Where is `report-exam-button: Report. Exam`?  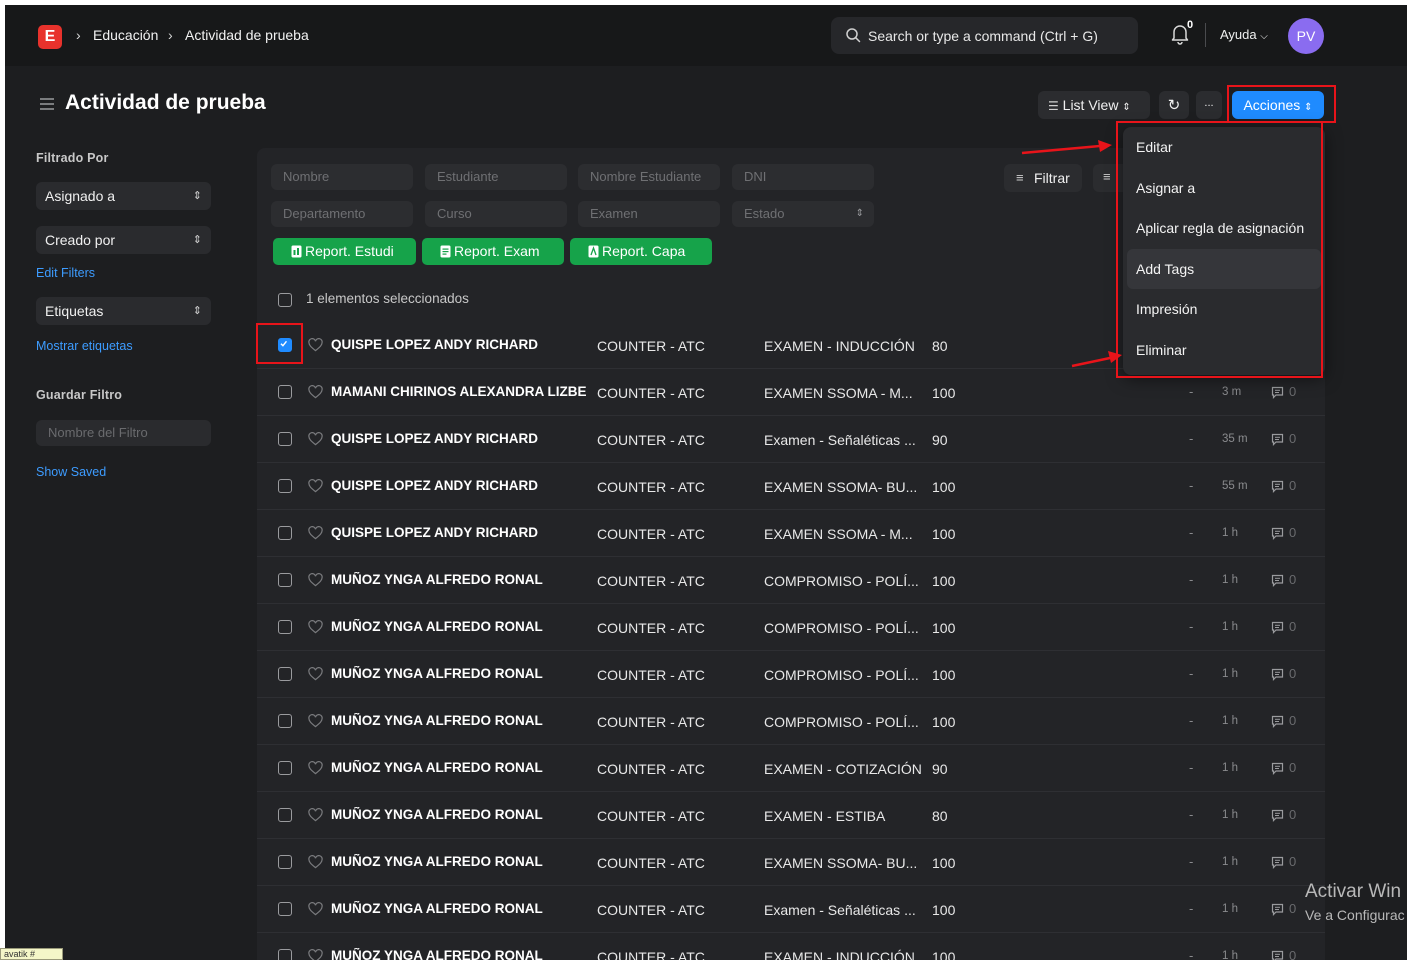 report-exam-button: Report. Exam is located at coordinates (493, 251).